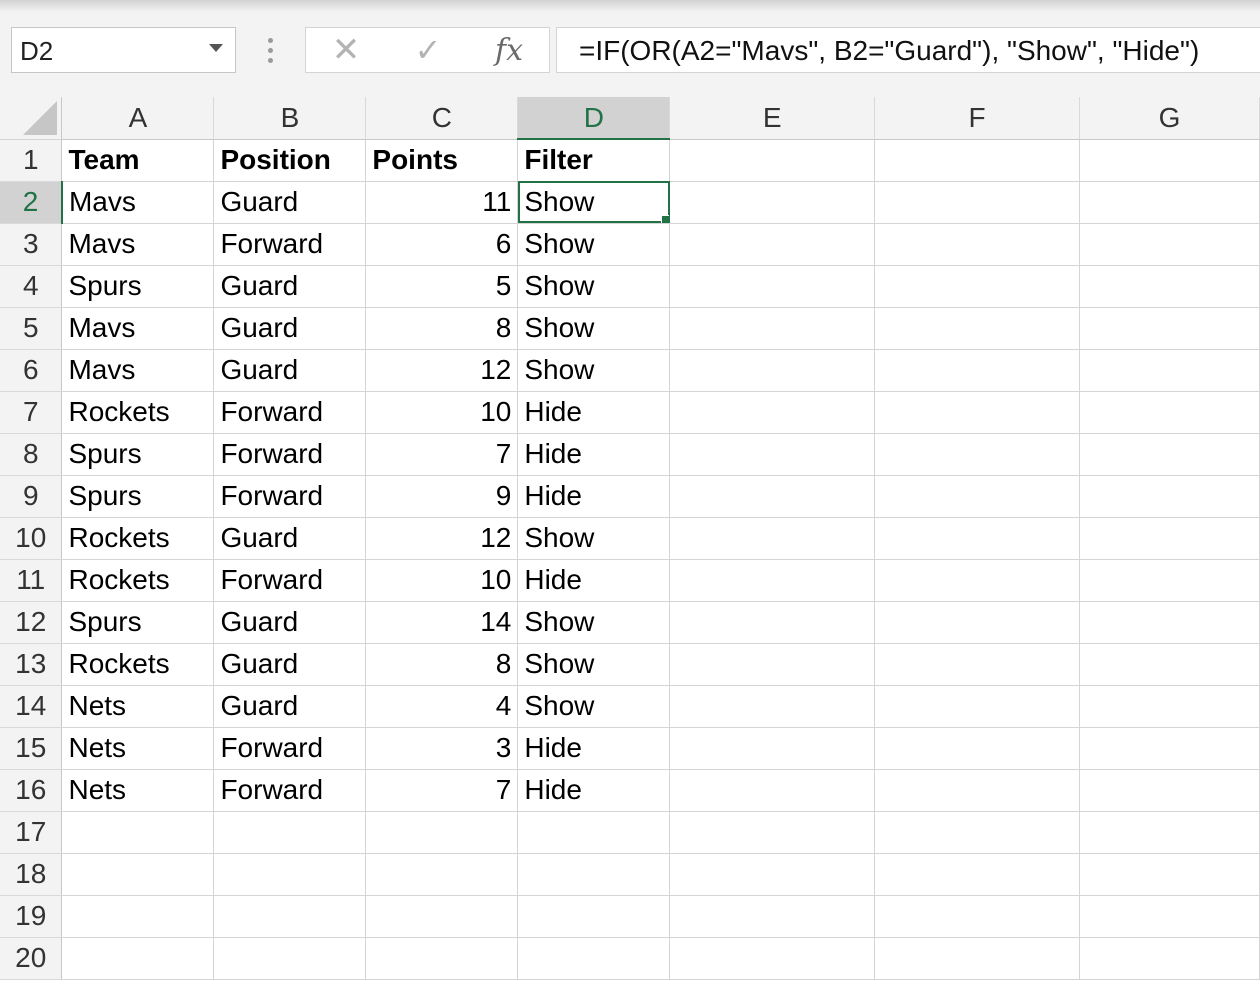  I want to click on row-header-15: 15, so click(31, 748).